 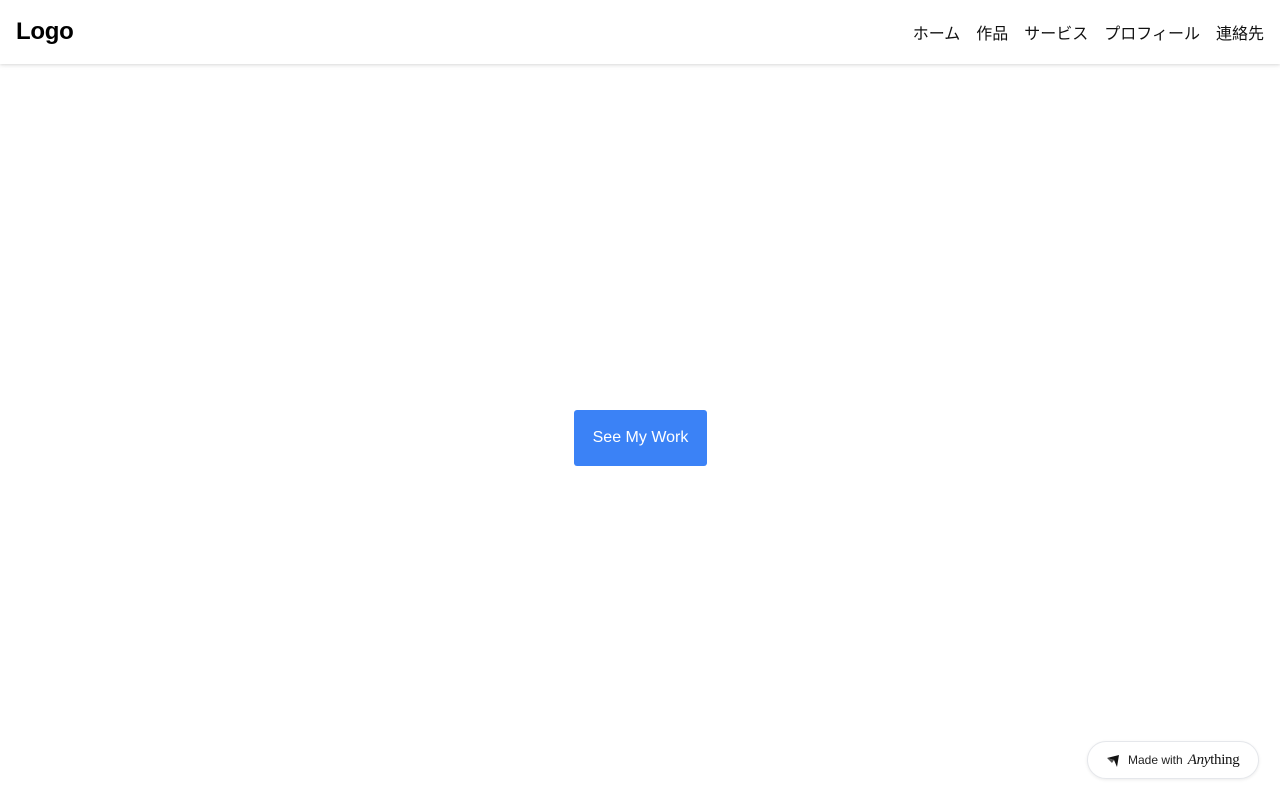 I want to click on nav-item-home: ホーム, so click(x=937, y=32).